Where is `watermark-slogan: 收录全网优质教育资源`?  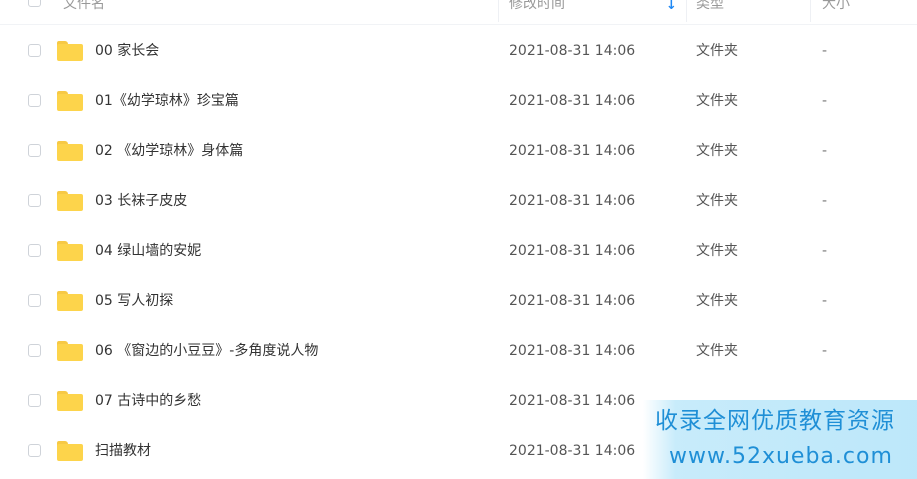
watermark-slogan: 收录全网优质教育资源 is located at coordinates (775, 421).